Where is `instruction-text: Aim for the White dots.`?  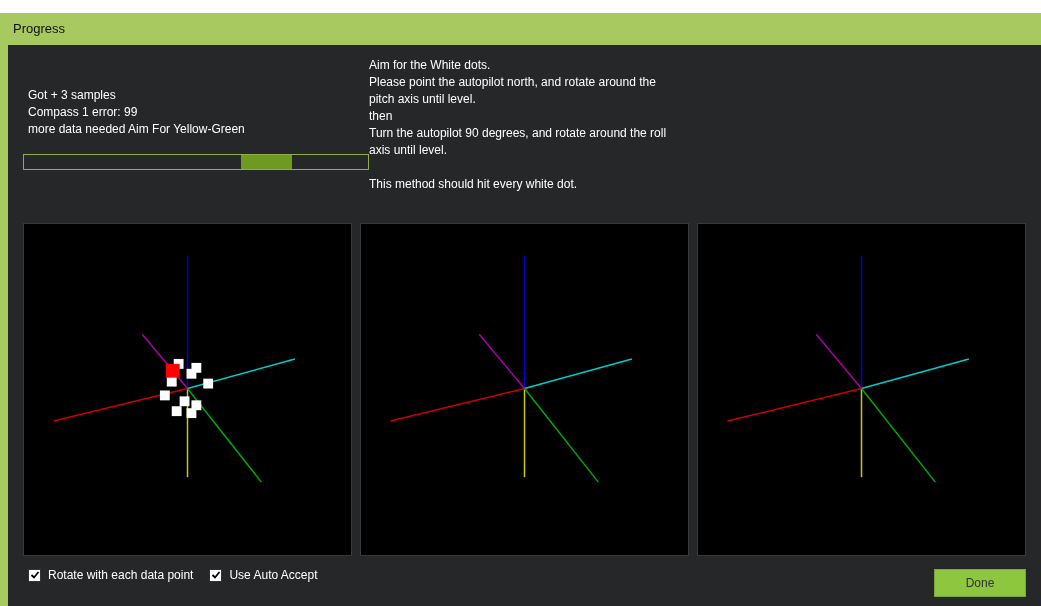 instruction-text: Aim for the White dots. is located at coordinates (430, 65).